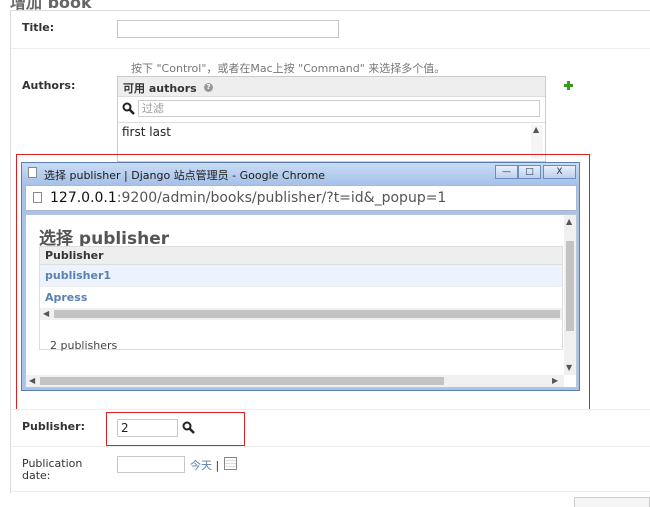 The width and height of the screenshot is (650, 507). Describe the element at coordinates (612, 502) in the screenshot. I see `submit-row-edge` at that location.